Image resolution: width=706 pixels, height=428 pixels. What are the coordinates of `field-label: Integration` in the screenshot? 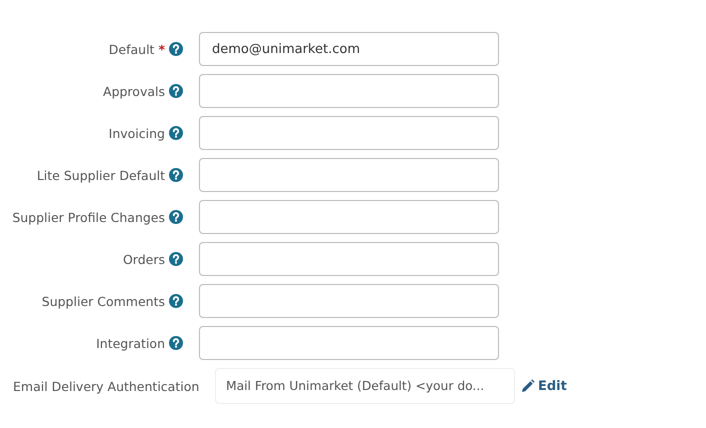 It's located at (130, 343).